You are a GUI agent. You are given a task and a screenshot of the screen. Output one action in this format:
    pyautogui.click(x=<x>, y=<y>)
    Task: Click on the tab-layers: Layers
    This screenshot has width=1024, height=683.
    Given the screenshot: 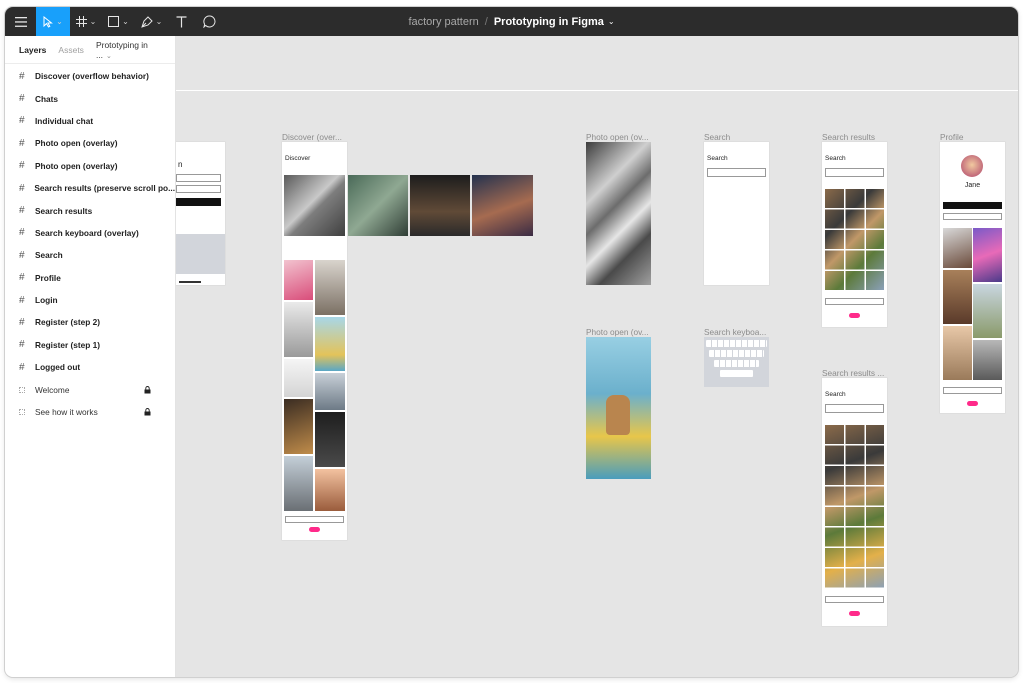 What is the action you would take?
    pyautogui.click(x=32, y=50)
    